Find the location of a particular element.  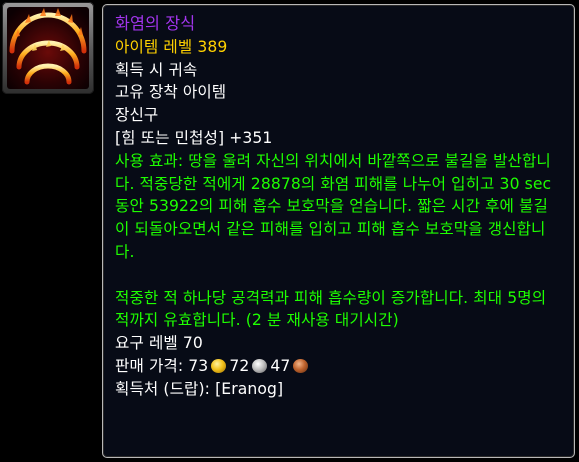

ring-of-fire-icon is located at coordinates (48, 48).